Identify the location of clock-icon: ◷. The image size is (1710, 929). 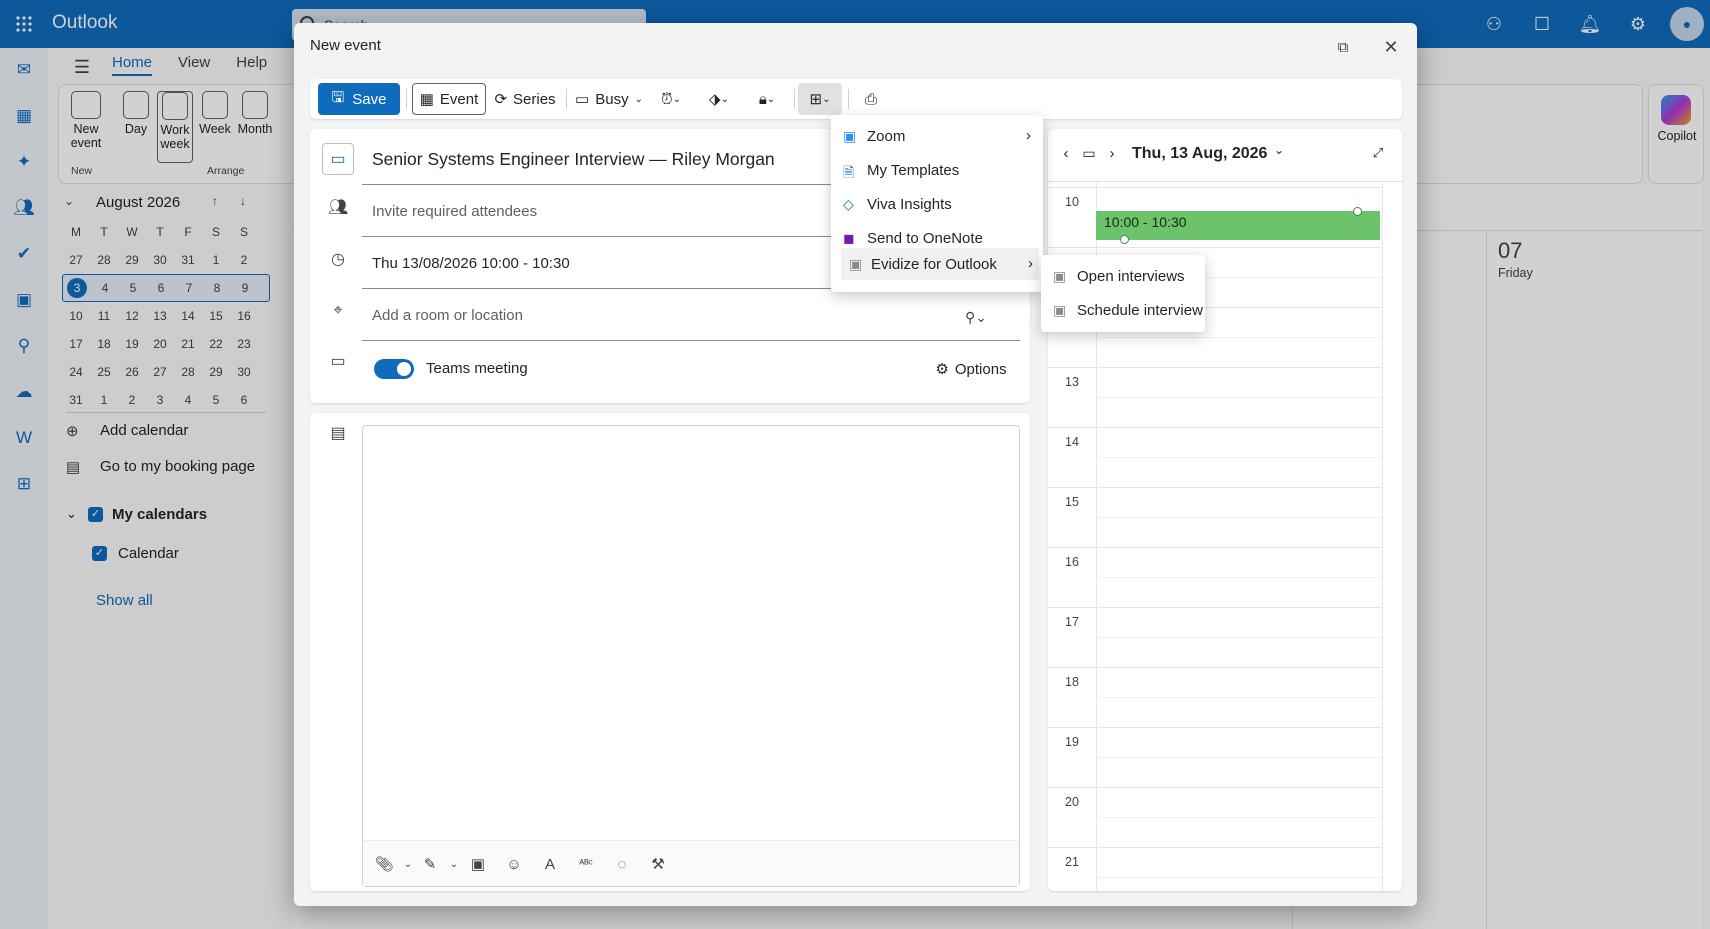
(338, 259).